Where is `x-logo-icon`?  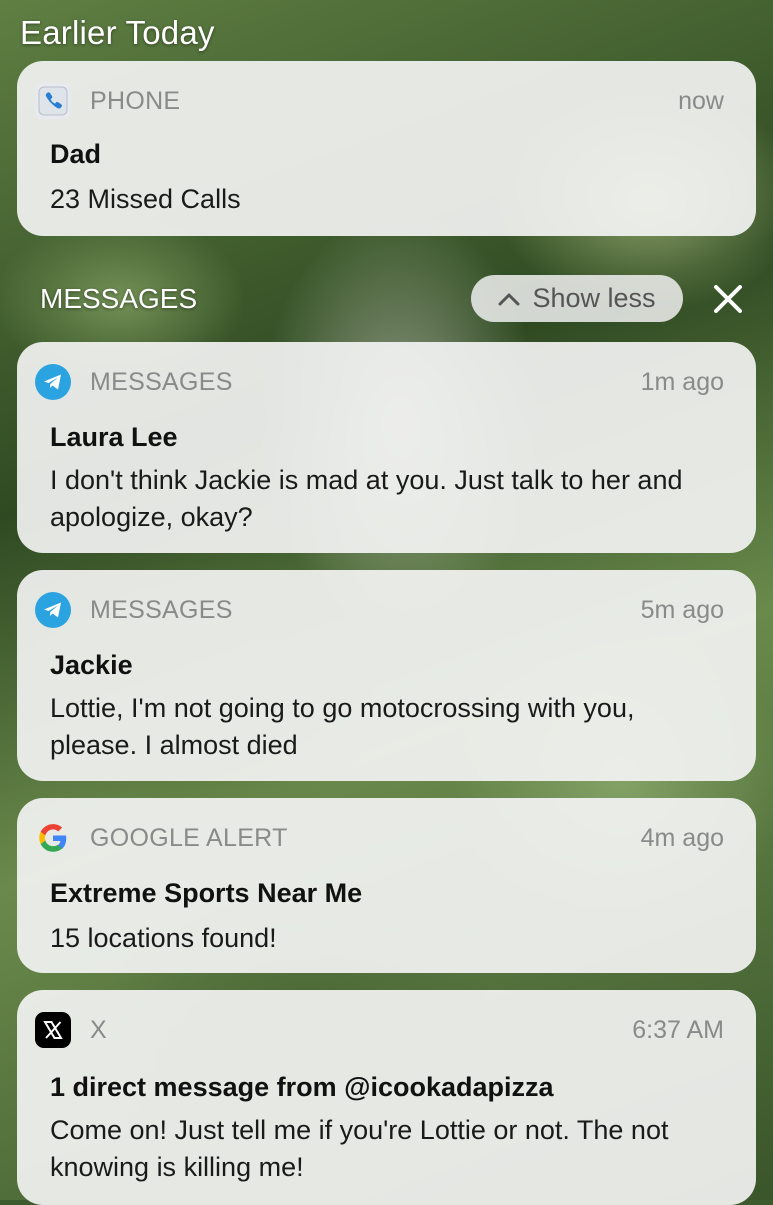 x-logo-icon is located at coordinates (53, 1030).